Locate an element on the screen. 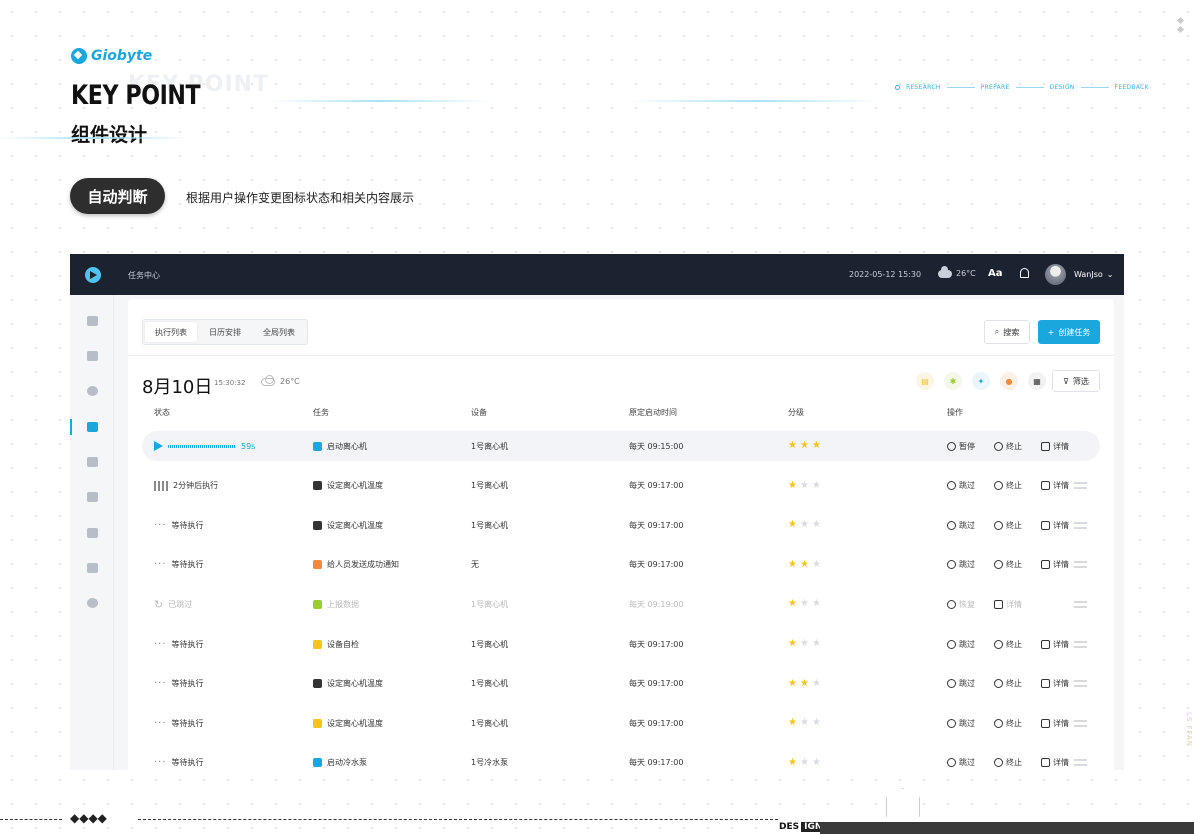  ops-cell: 跳过 终止 详情 is located at coordinates (1015, 723).